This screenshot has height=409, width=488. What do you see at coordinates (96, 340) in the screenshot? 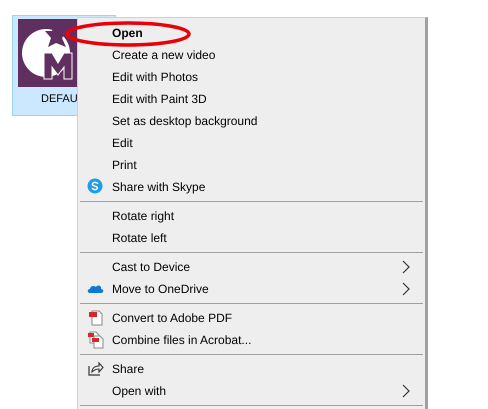
I see `pdf-documents-icon` at bounding box center [96, 340].